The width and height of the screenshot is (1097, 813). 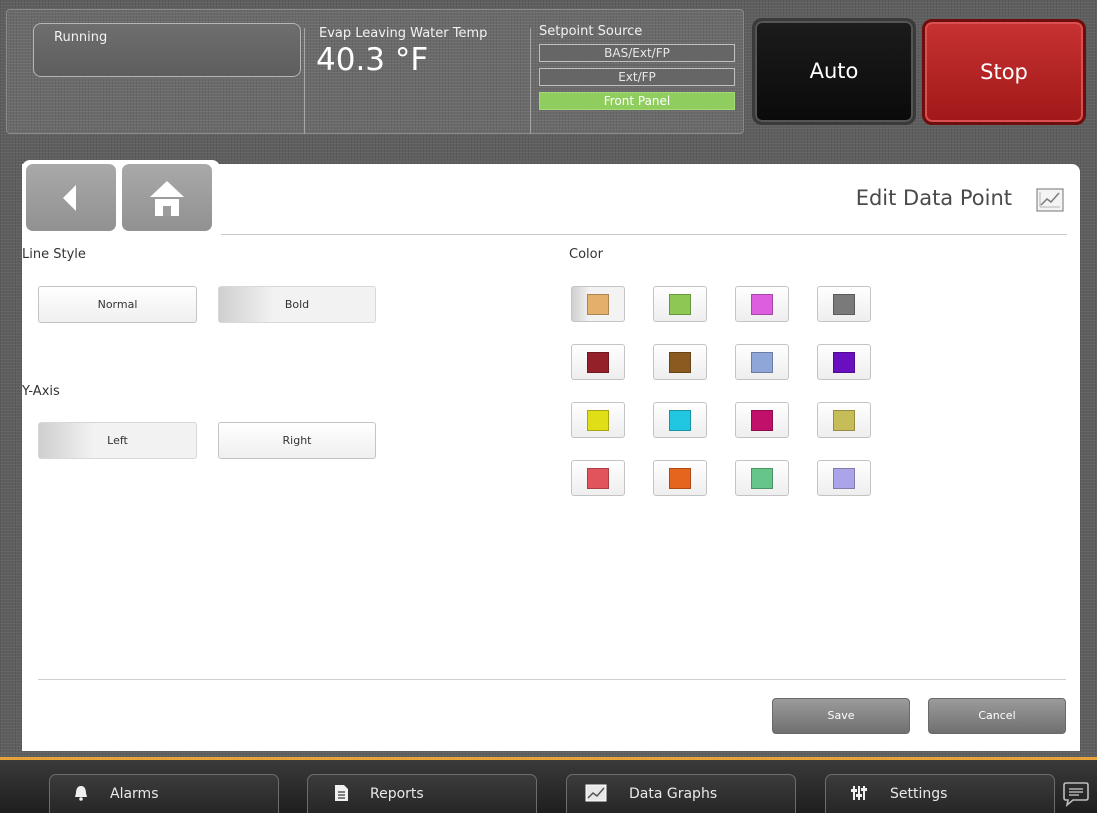 What do you see at coordinates (637, 53) in the screenshot?
I see `setpoint-option-bas: BAS/Ext/FP` at bounding box center [637, 53].